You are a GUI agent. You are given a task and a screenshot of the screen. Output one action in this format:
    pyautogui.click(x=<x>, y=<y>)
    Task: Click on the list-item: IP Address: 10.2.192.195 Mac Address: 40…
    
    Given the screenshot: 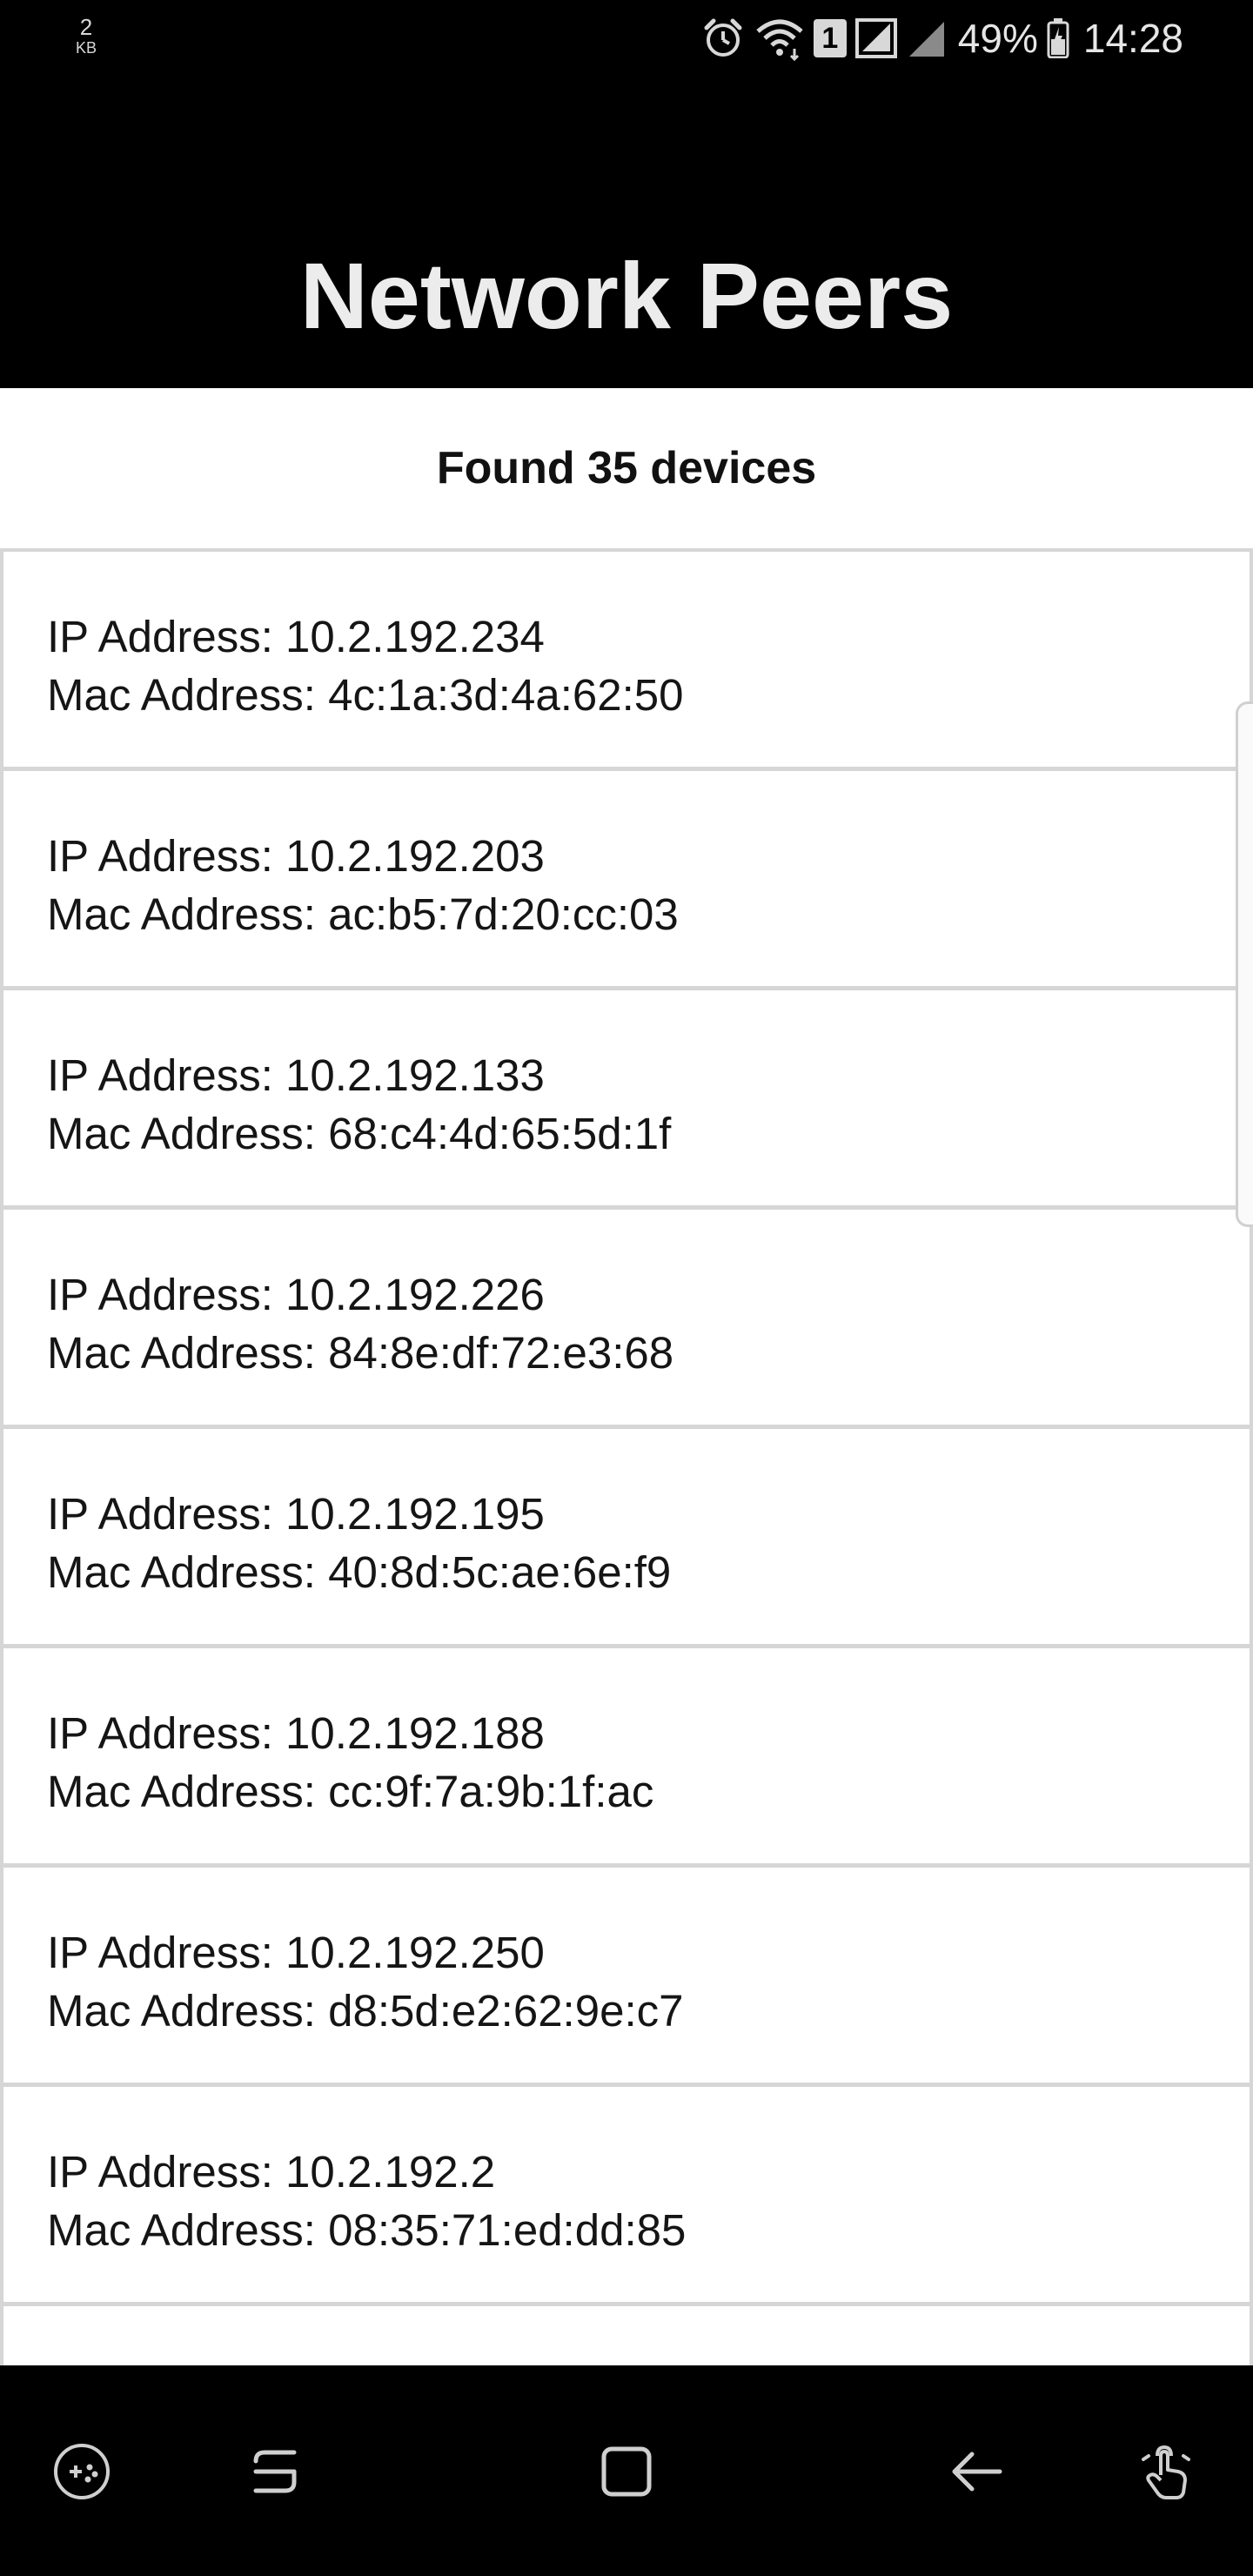 What is the action you would take?
    pyautogui.click(x=626, y=1538)
    